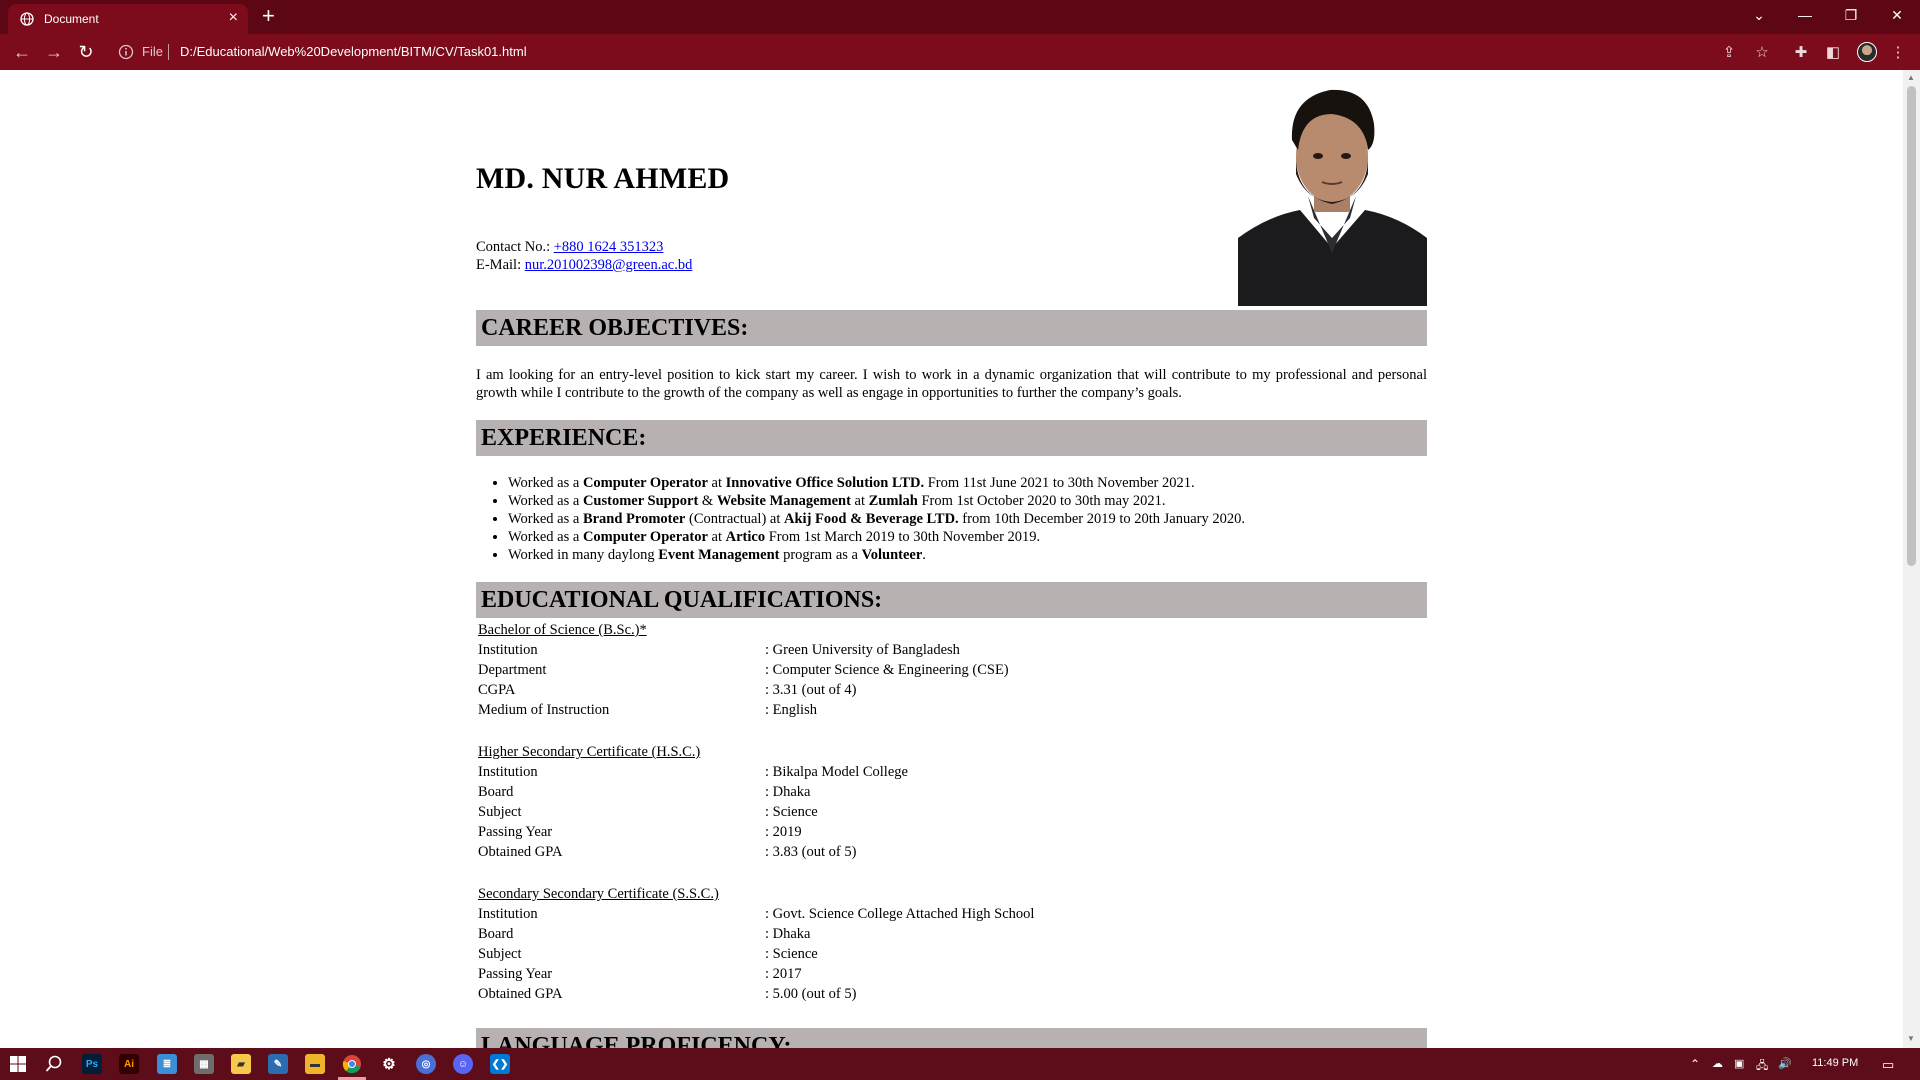 This screenshot has height=1080, width=1920. What do you see at coordinates (268, 16) in the screenshot?
I see `new-tab-button: +` at bounding box center [268, 16].